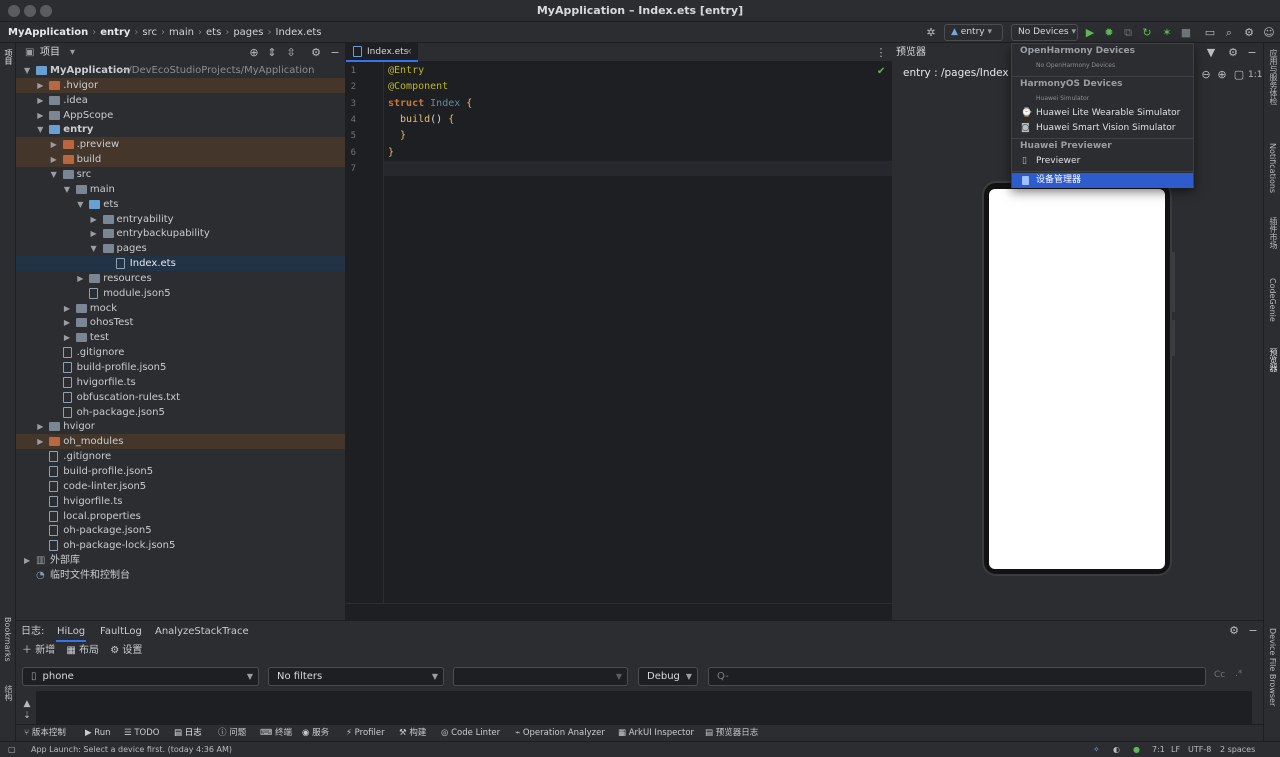 The image size is (1280, 757). I want to click on zoom-in-icon: ⊕, so click(1222, 75).